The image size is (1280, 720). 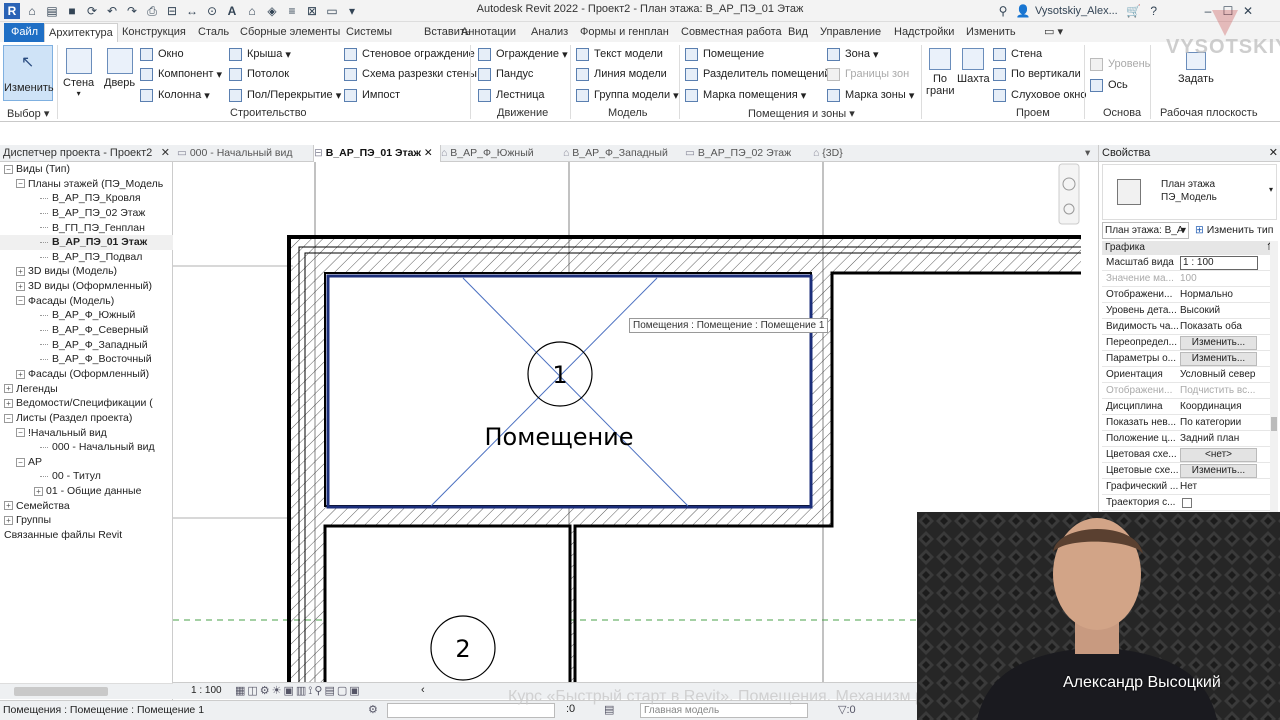 I want to click on browser-tree-item: + Фасады (Оформленный), so click(x=86, y=374).